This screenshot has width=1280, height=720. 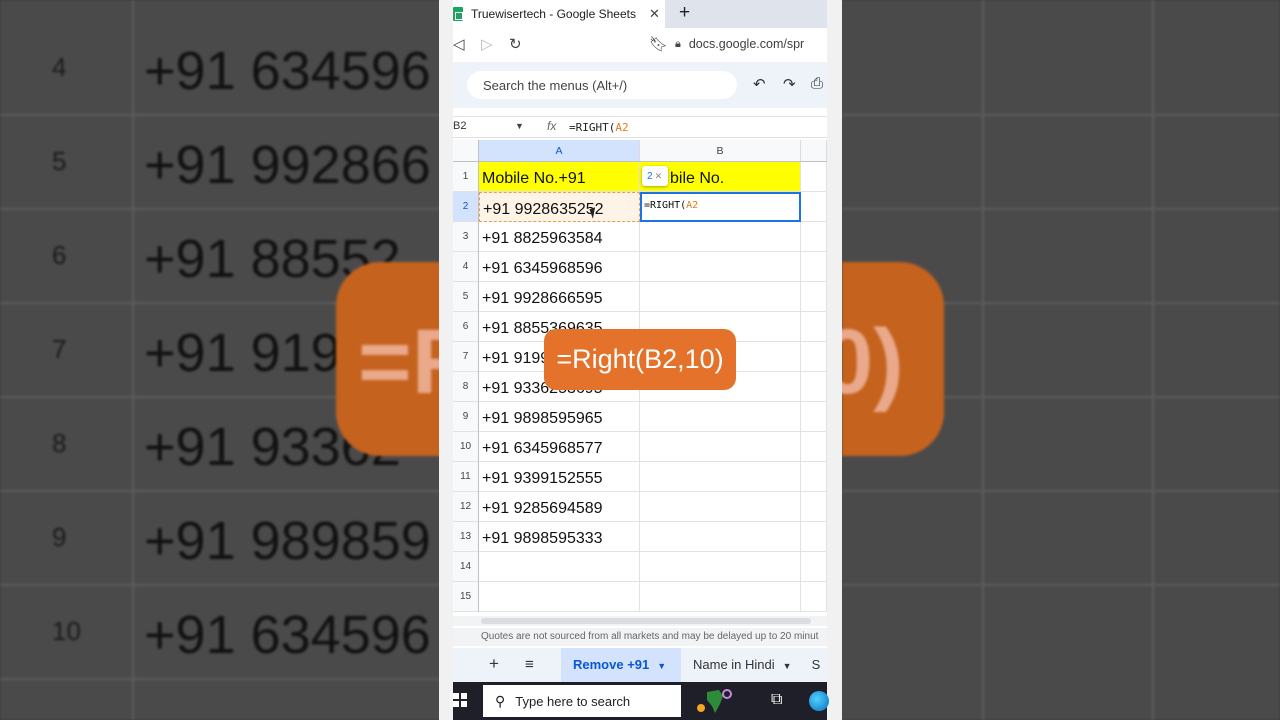 What do you see at coordinates (559, 237) in the screenshot?
I see `cell-a: +91 8825963584` at bounding box center [559, 237].